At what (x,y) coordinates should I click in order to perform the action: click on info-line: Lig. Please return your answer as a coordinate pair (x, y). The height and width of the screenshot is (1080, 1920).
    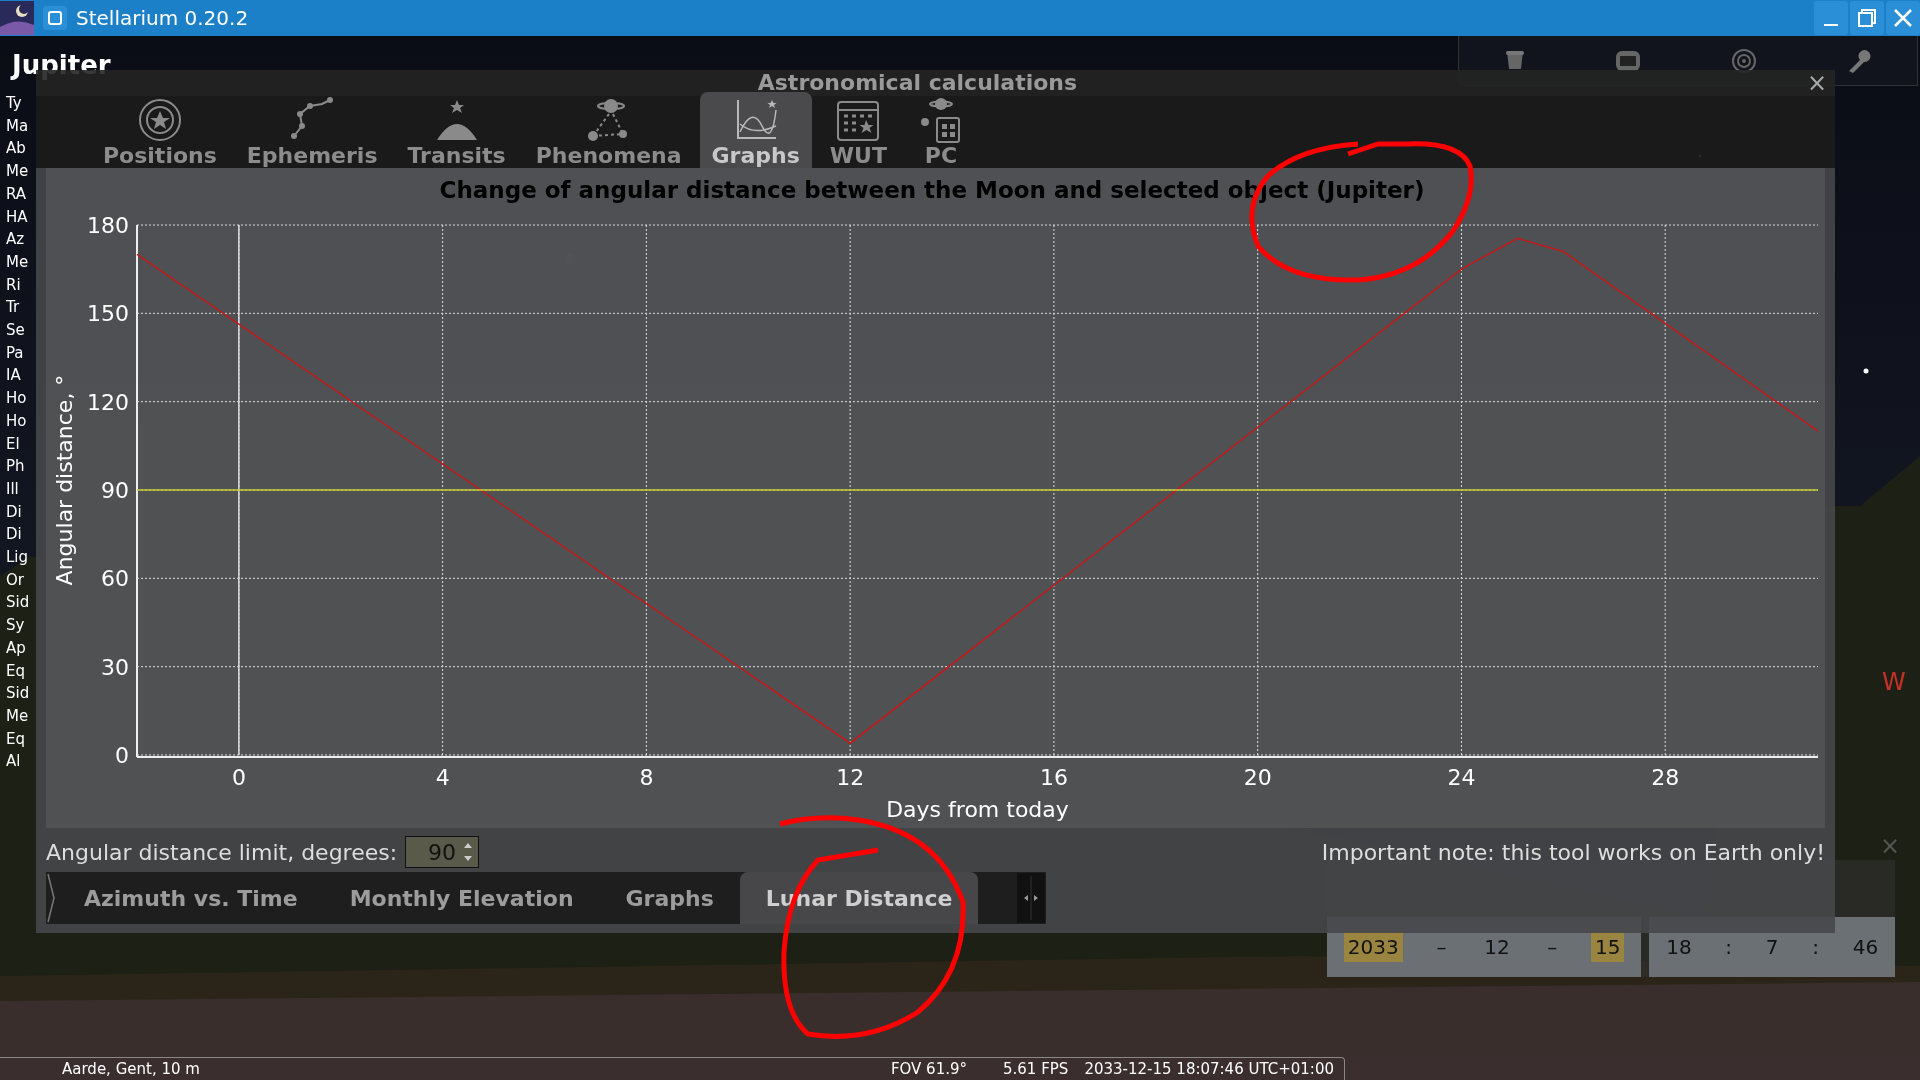
    Looking at the image, I should click on (18, 558).